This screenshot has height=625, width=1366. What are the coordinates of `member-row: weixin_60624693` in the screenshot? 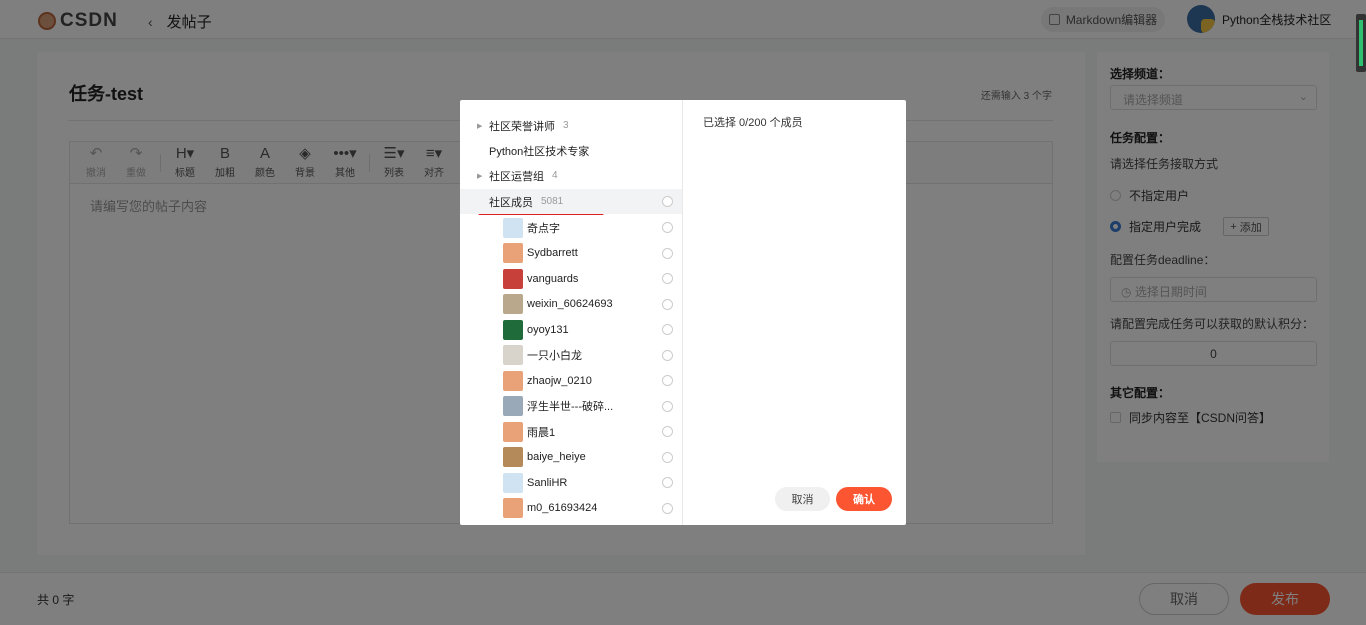 It's located at (571, 304).